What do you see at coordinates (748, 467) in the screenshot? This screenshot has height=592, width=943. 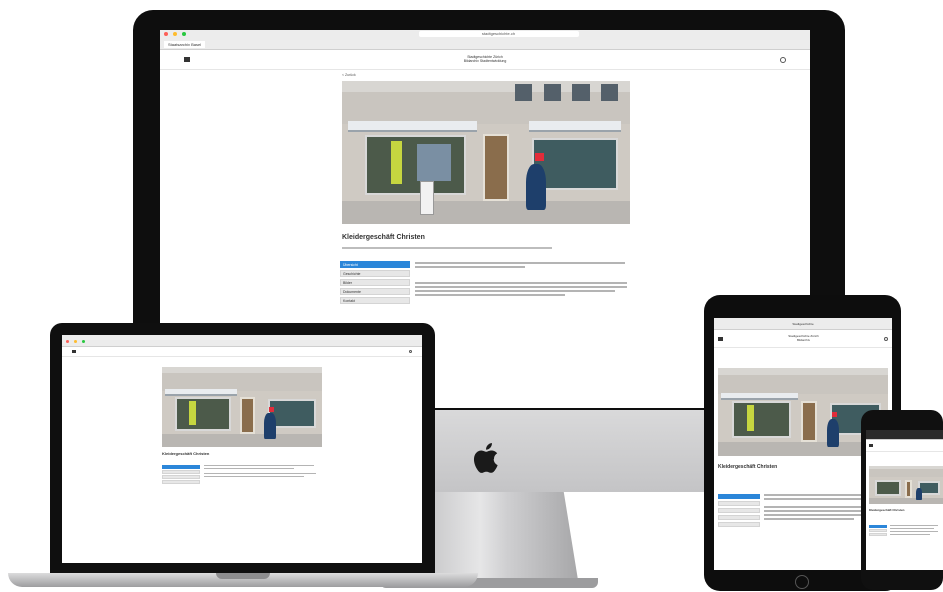 I see `tablet-page-title: Kleidergeschäft Christen` at bounding box center [748, 467].